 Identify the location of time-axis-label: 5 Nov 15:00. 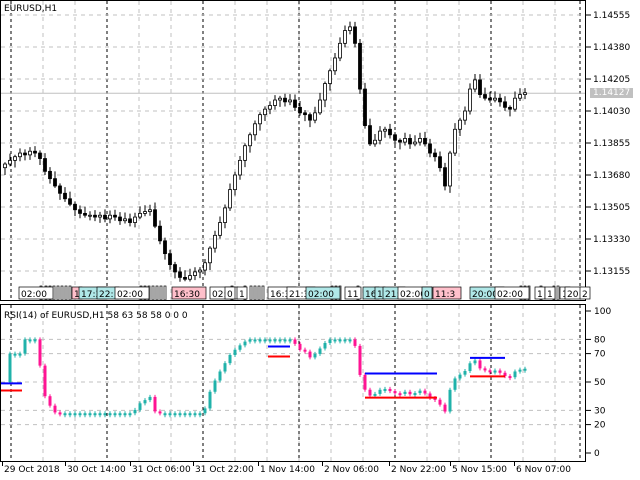
(479, 470).